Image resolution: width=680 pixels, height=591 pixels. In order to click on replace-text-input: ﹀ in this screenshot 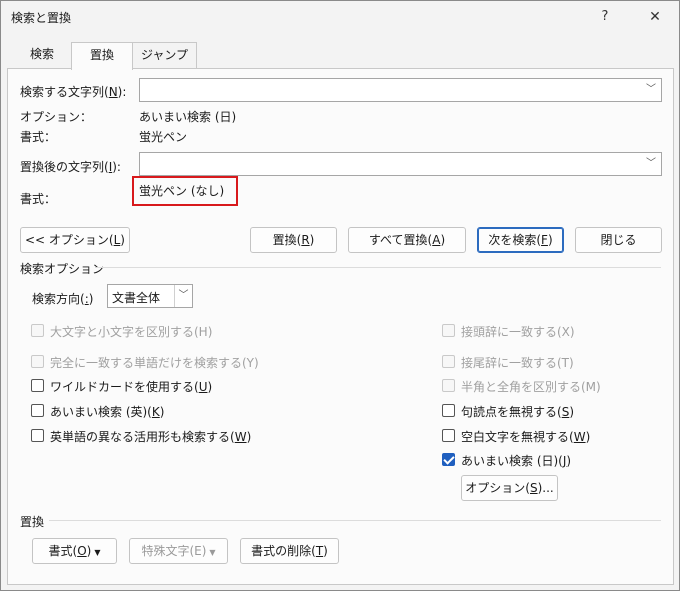, I will do `click(400, 164)`.